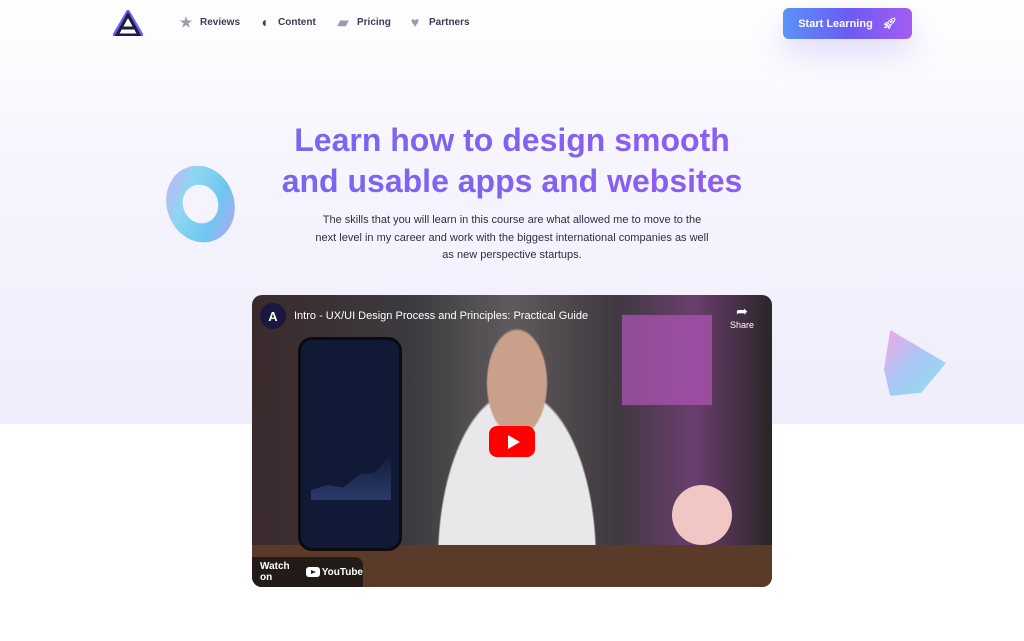 The height and width of the screenshot is (641, 1024). What do you see at coordinates (264, 22) in the screenshot?
I see `content-icon: ◖` at bounding box center [264, 22].